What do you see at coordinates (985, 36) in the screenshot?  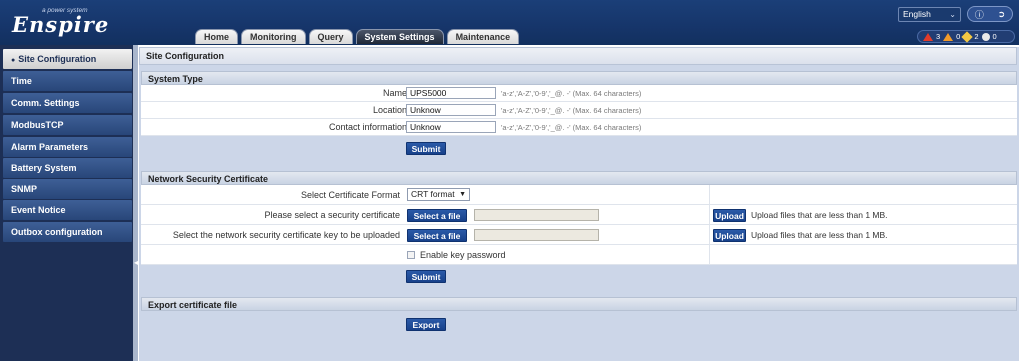 I see `warning-alarm-icon` at bounding box center [985, 36].